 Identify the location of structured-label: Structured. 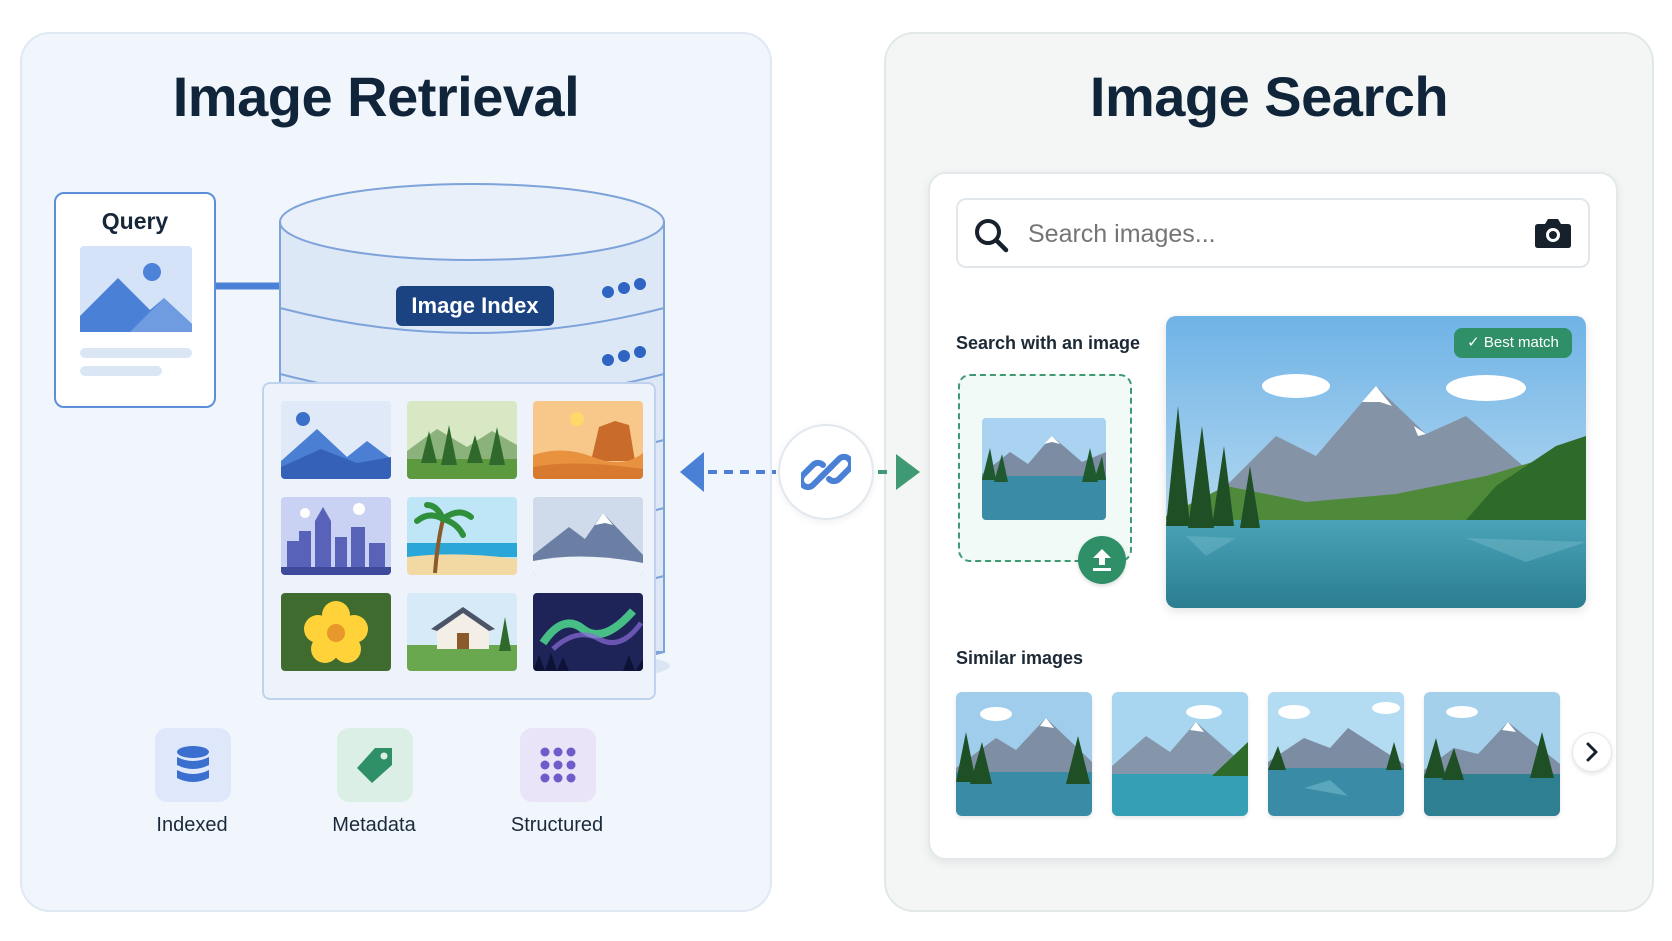
(557, 825).